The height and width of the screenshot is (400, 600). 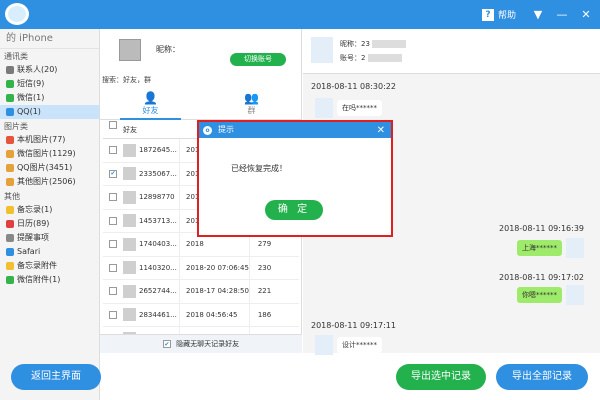 I want to click on tab-friends: 👤 好友, so click(x=150, y=103).